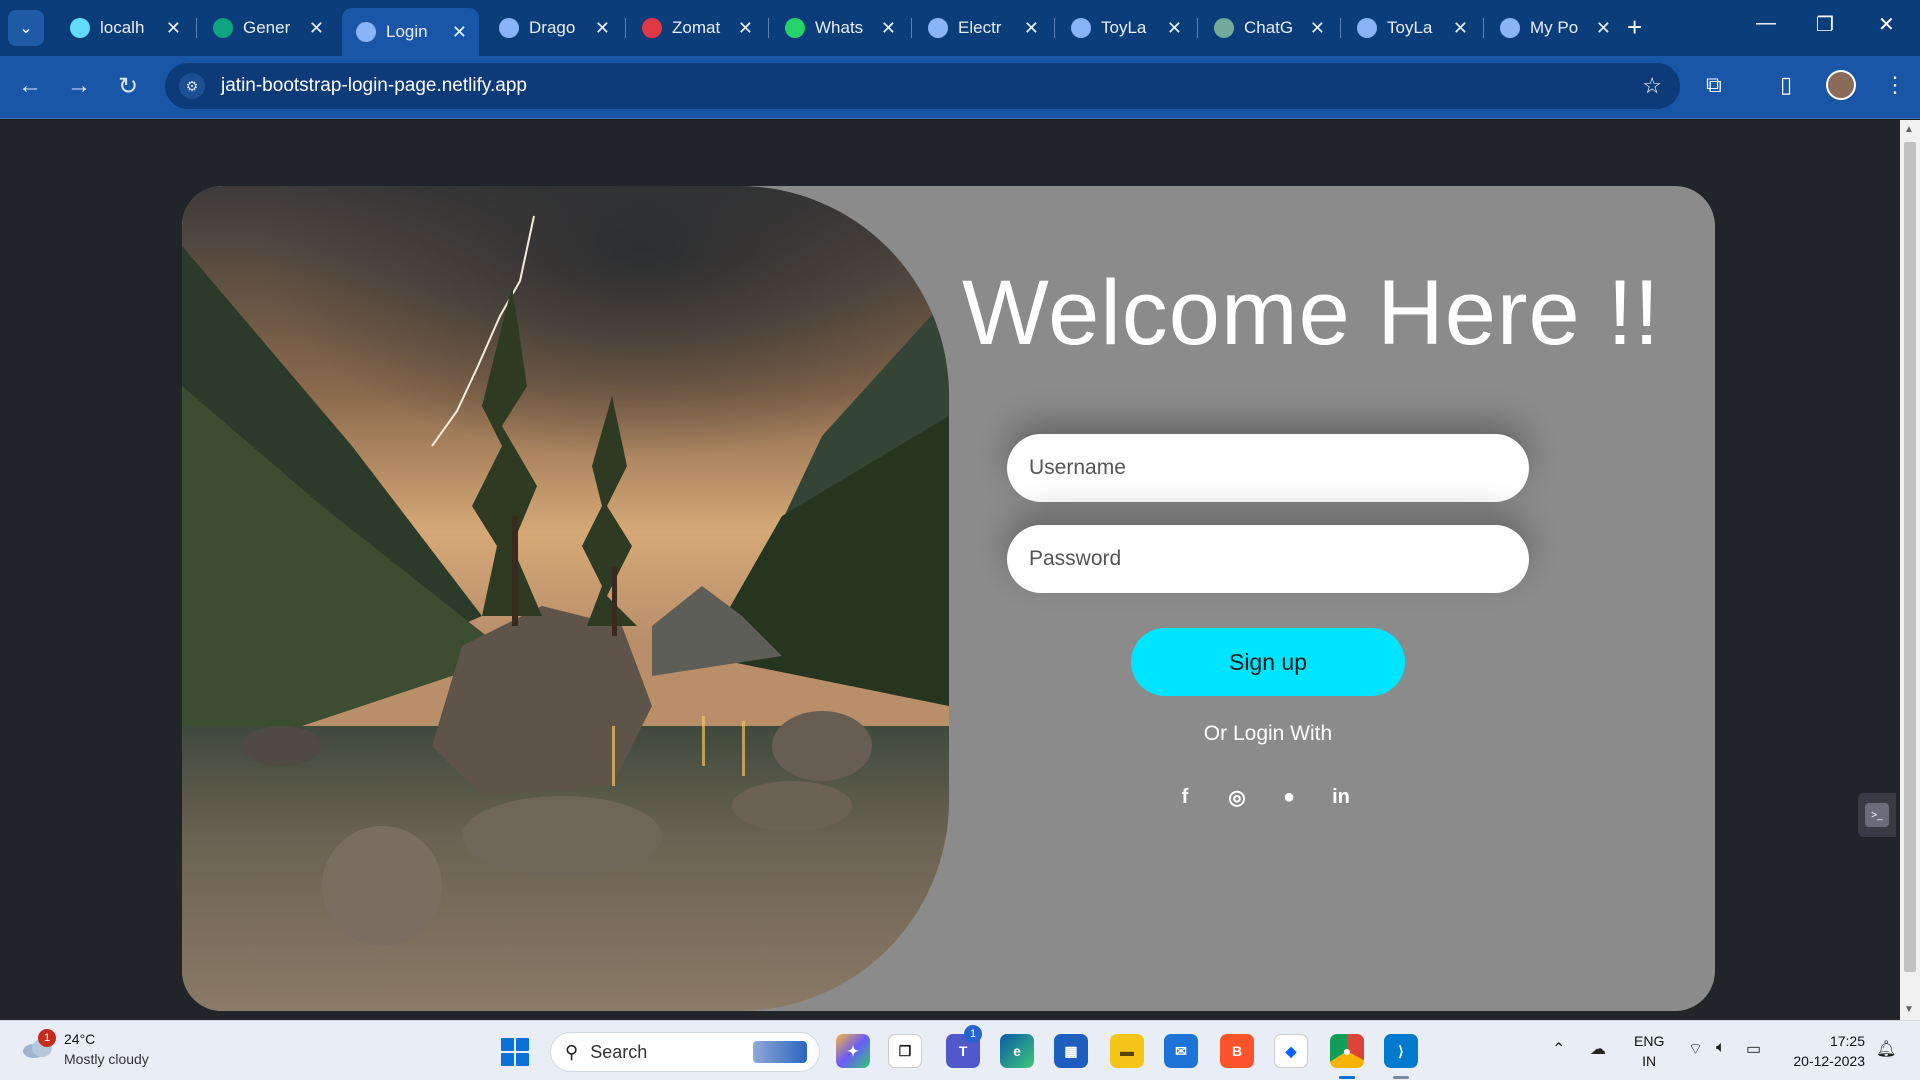 The height and width of the screenshot is (1080, 1920). I want to click on browser-tab: My Po ✕, so click(1554, 28).